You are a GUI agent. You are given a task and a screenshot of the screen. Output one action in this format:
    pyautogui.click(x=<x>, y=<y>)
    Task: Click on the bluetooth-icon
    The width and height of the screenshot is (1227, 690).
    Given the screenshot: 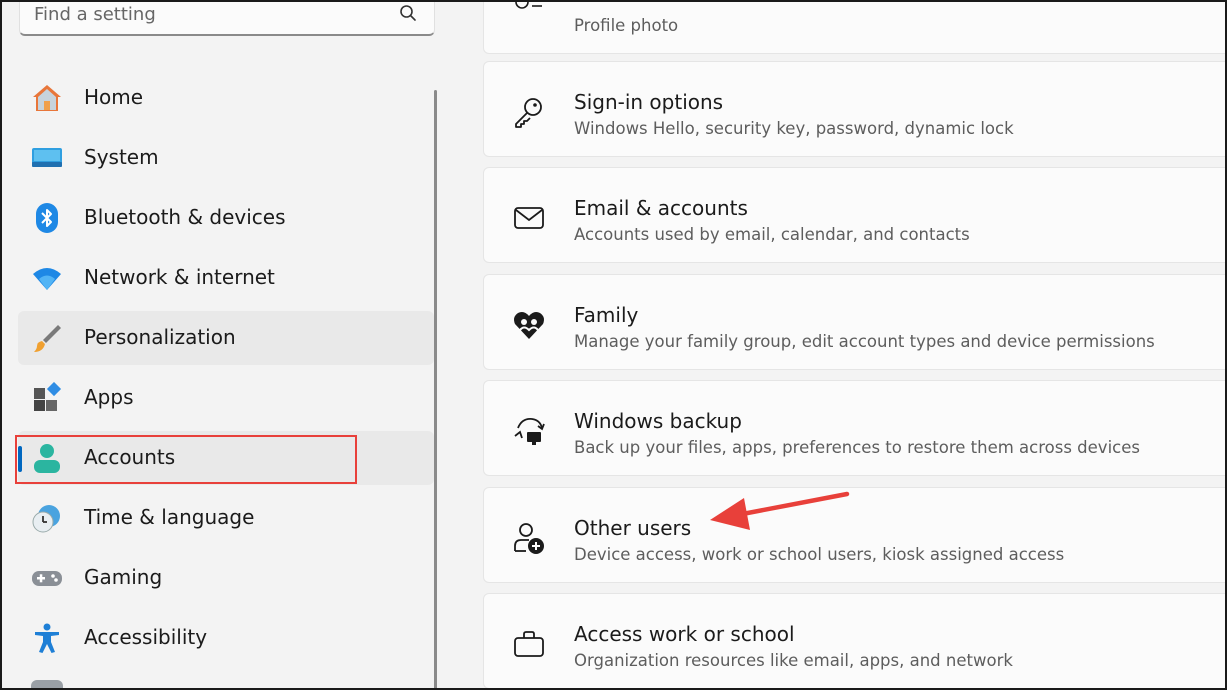 What is the action you would take?
    pyautogui.click(x=47, y=218)
    